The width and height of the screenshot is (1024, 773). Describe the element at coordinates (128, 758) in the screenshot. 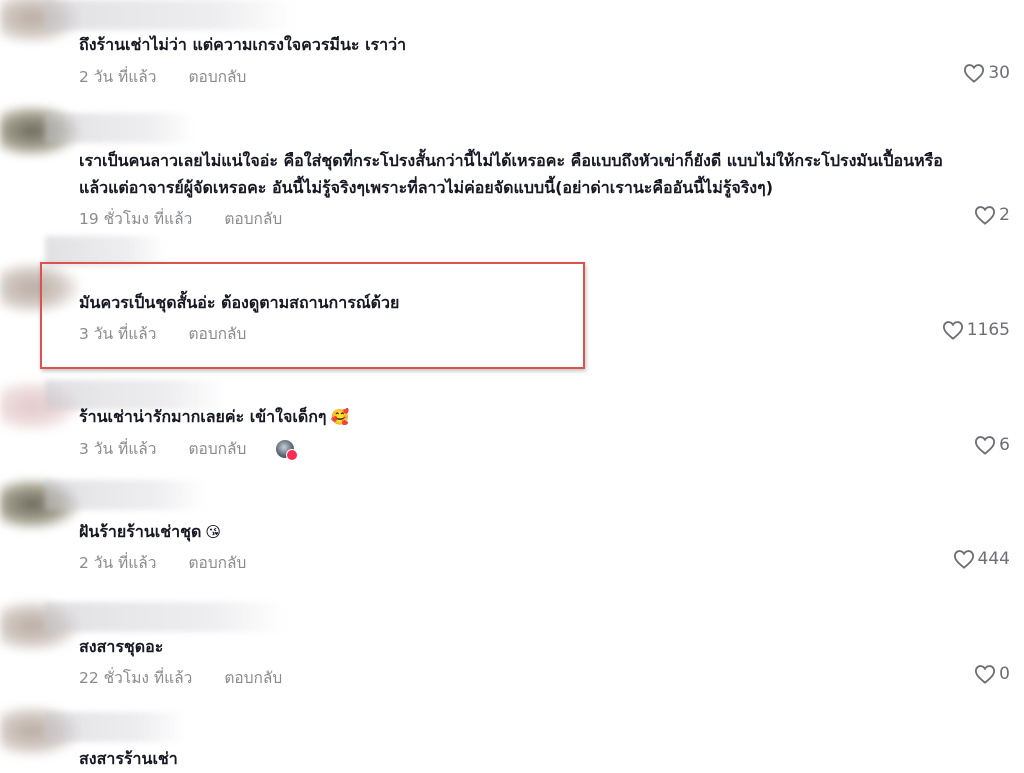

I see `comment-text: สงสารร้านเช่า` at that location.